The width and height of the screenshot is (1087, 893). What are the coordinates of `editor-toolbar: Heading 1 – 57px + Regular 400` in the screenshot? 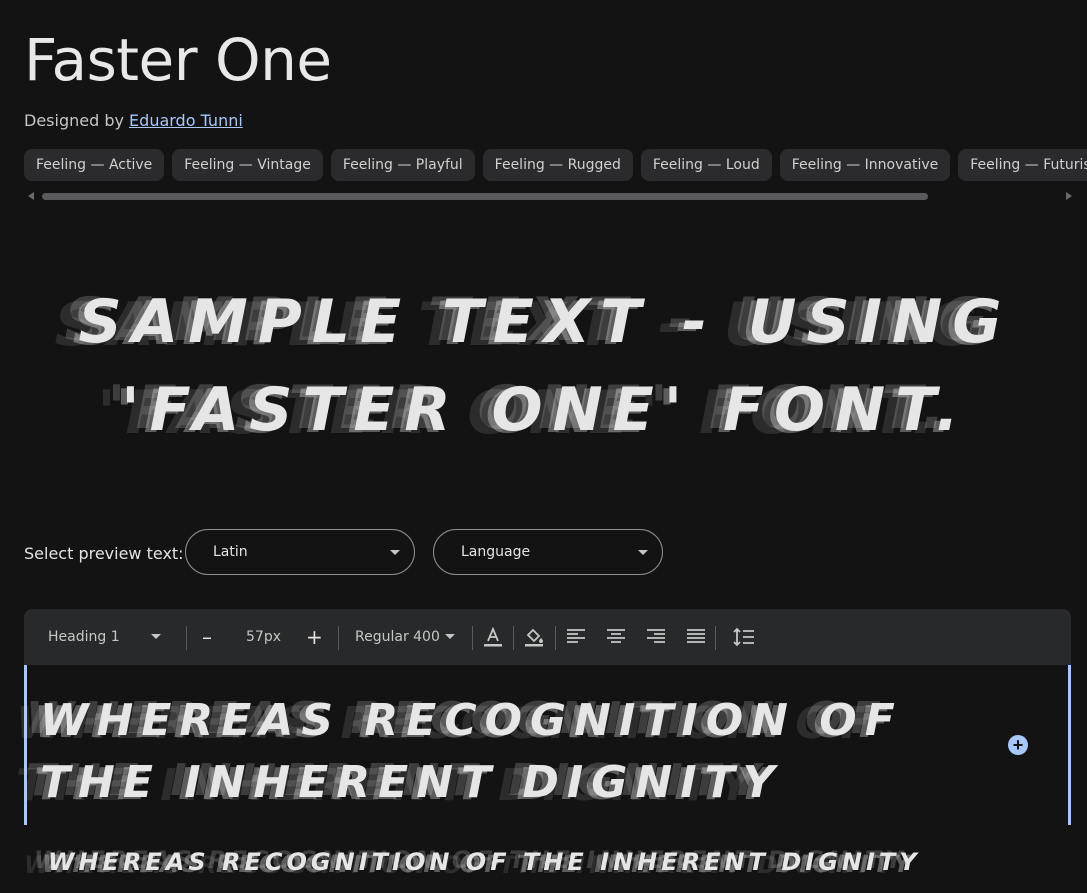 It's located at (547, 637).